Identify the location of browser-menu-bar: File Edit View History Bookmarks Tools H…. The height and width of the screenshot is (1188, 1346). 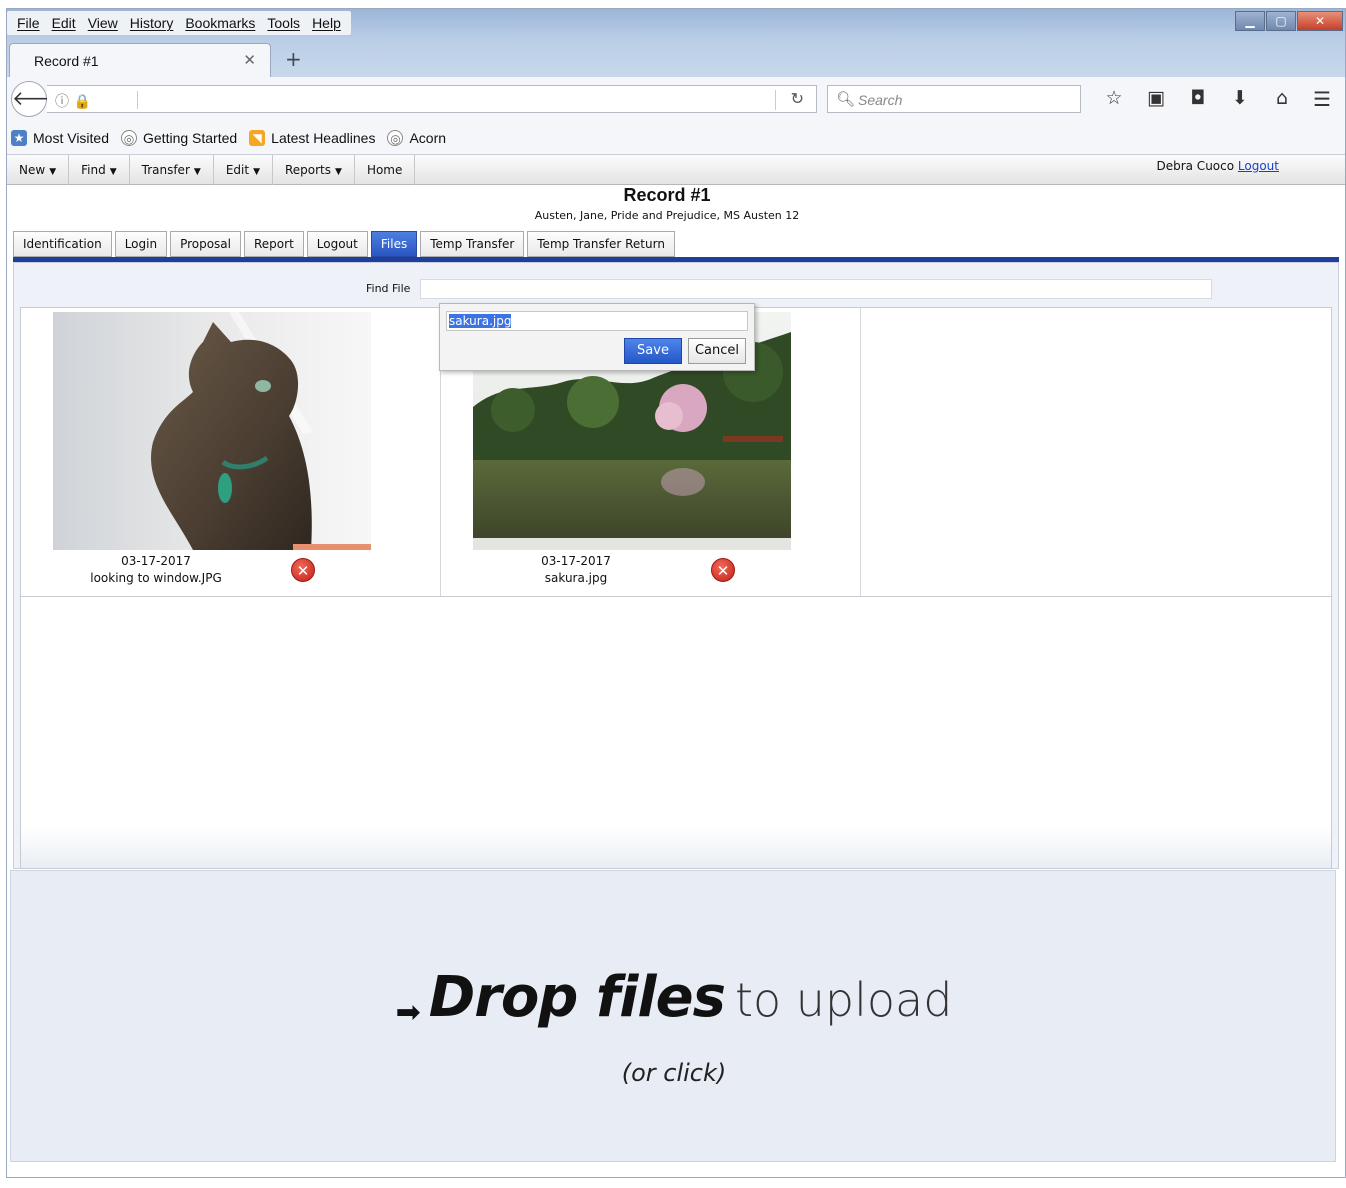
(179, 23).